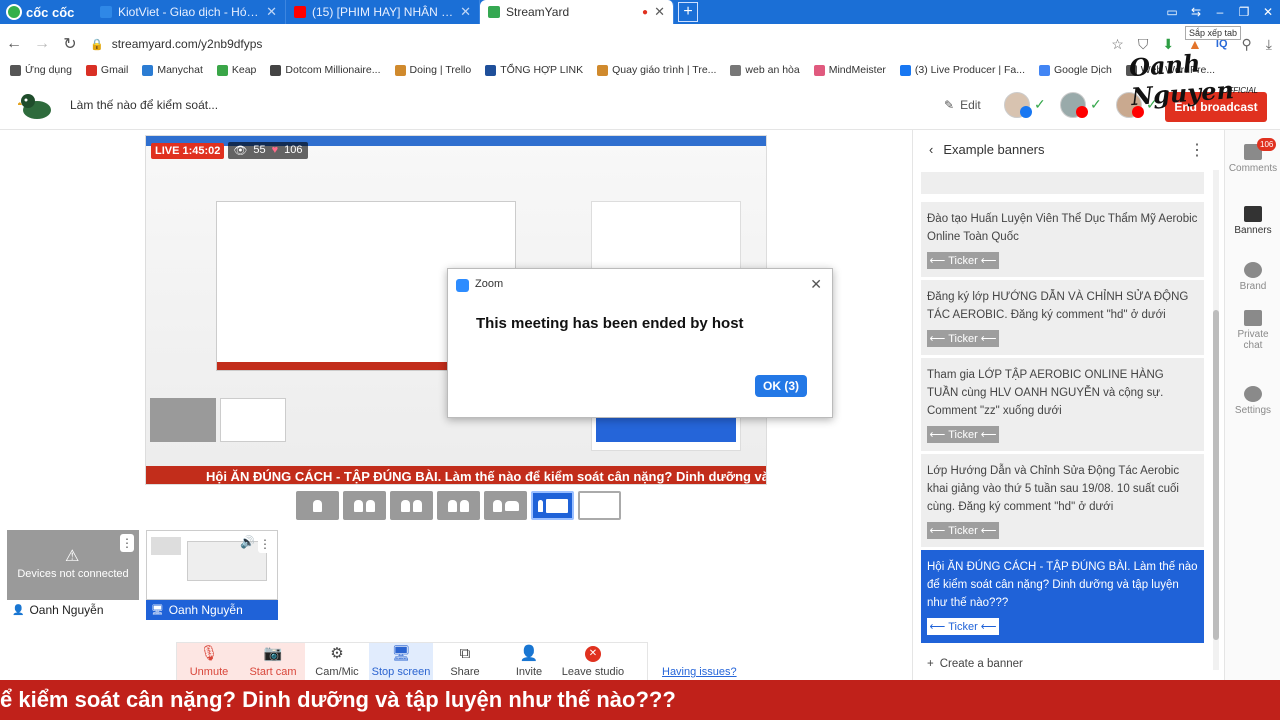  What do you see at coordinates (599, 505) in the screenshot?
I see `layout-fullscreen` at bounding box center [599, 505].